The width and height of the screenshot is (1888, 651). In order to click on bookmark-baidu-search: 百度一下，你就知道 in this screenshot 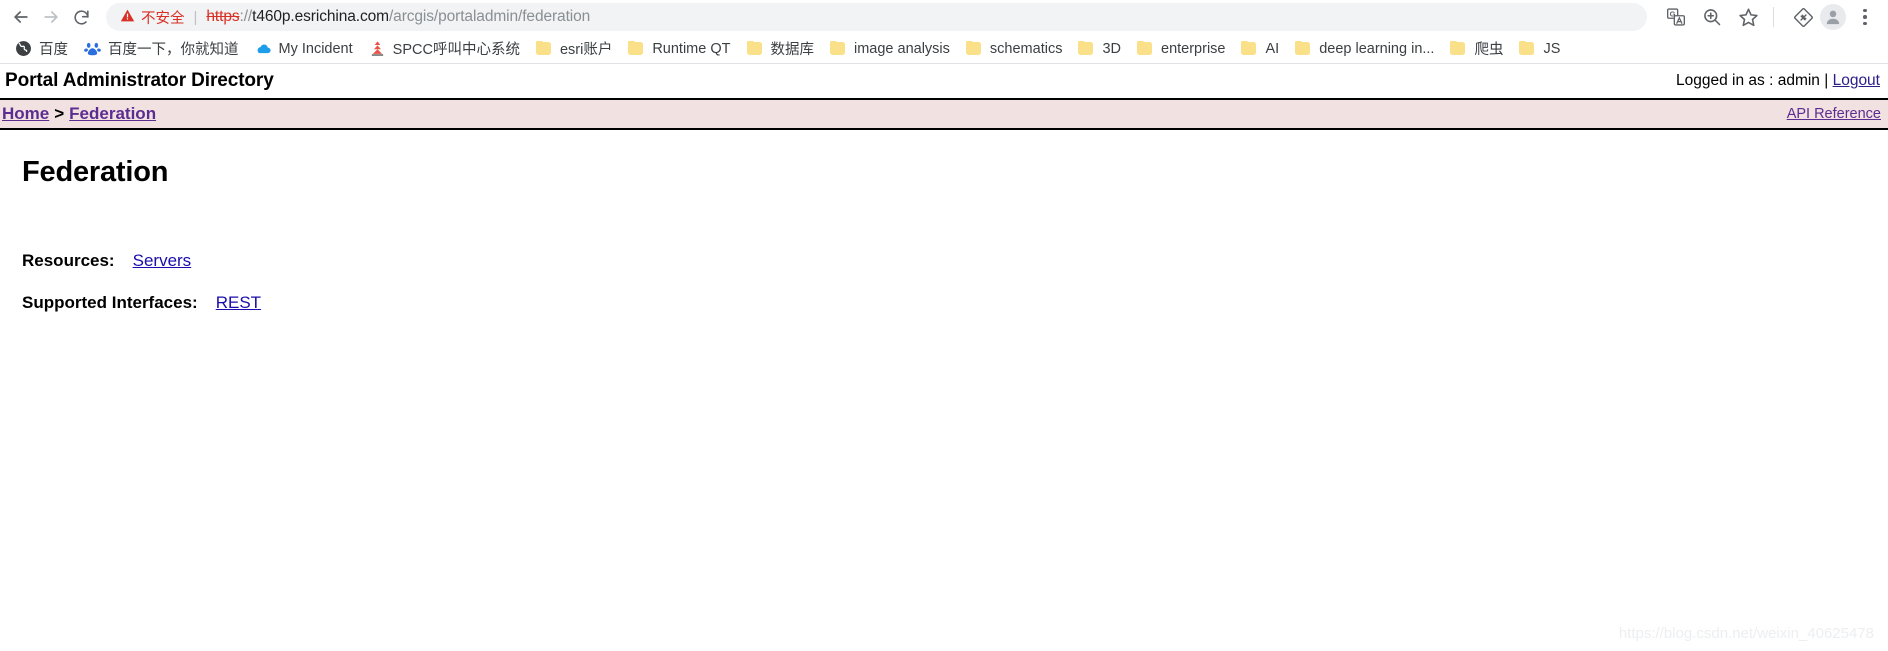, I will do `click(161, 49)`.